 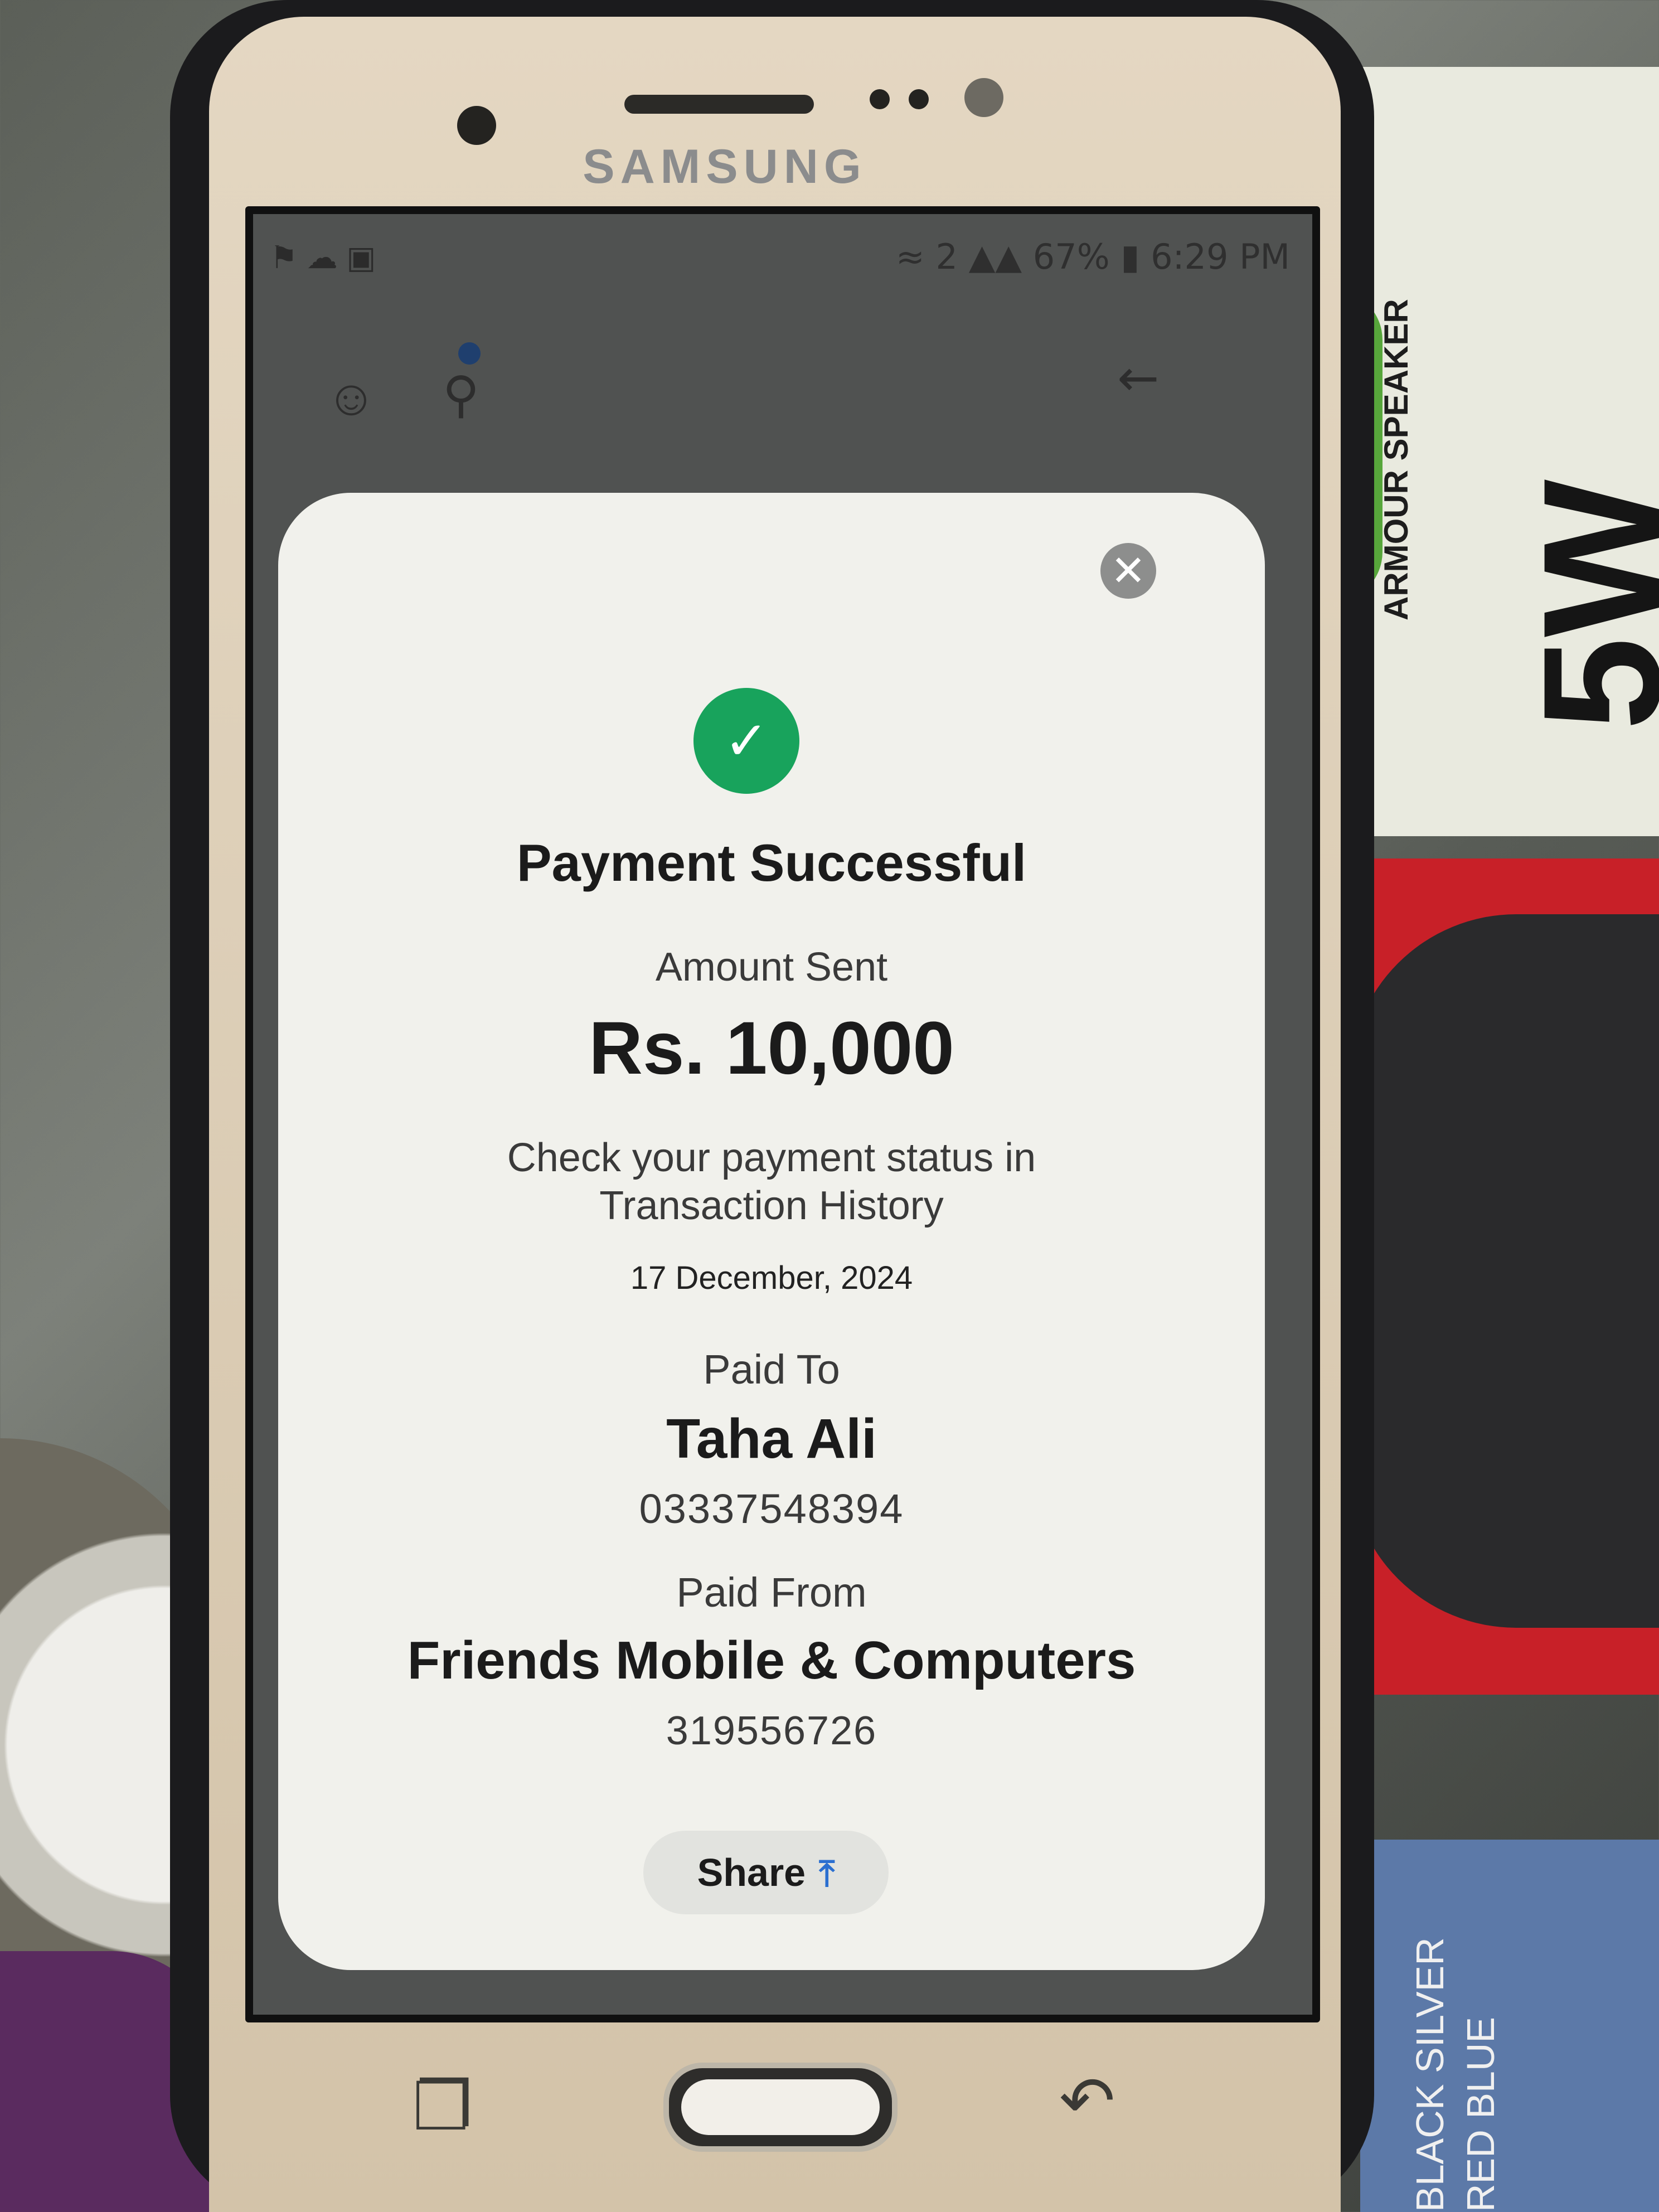 I want to click on status-indicators: ≈ 2 ▲▲ 67% ▮ 6:29 PM, so click(x=1093, y=256).